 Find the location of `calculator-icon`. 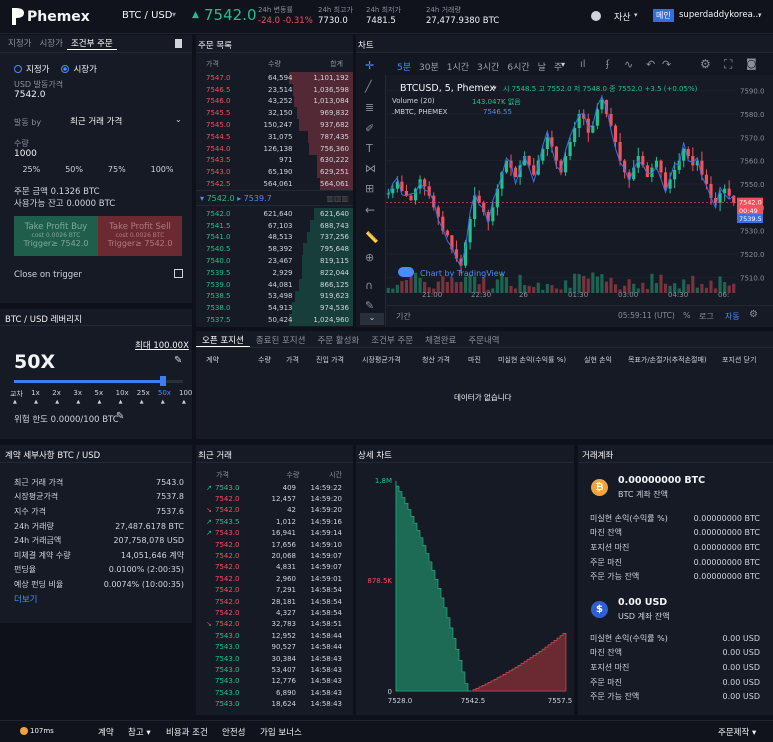

calculator-icon is located at coordinates (178, 43).